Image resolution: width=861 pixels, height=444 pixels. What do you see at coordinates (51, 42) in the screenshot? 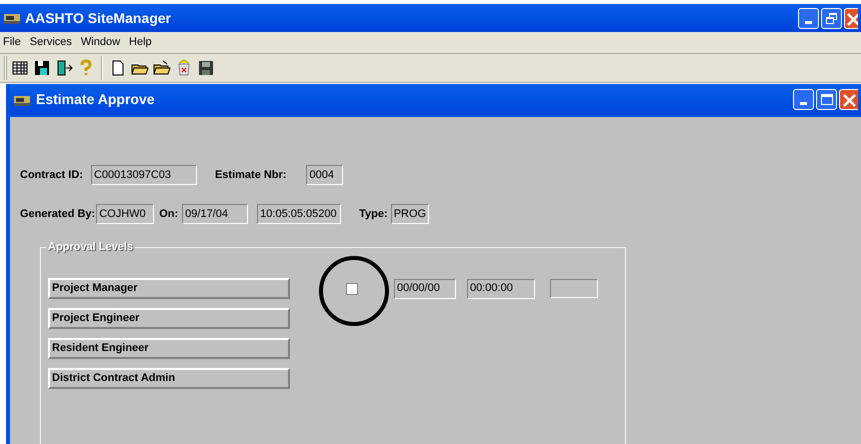
I see `menu-item: Services` at bounding box center [51, 42].